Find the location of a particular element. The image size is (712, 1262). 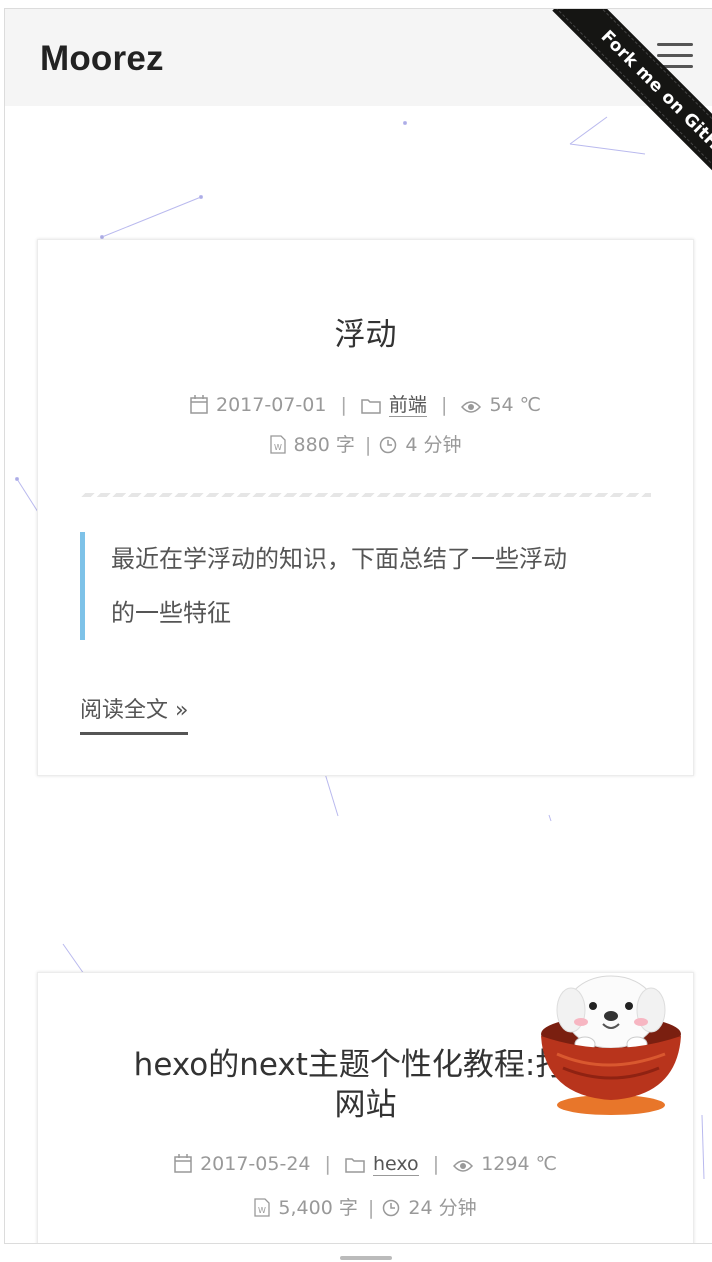

post-stats: W 880 字 | 4 分钟 is located at coordinates (365, 444).